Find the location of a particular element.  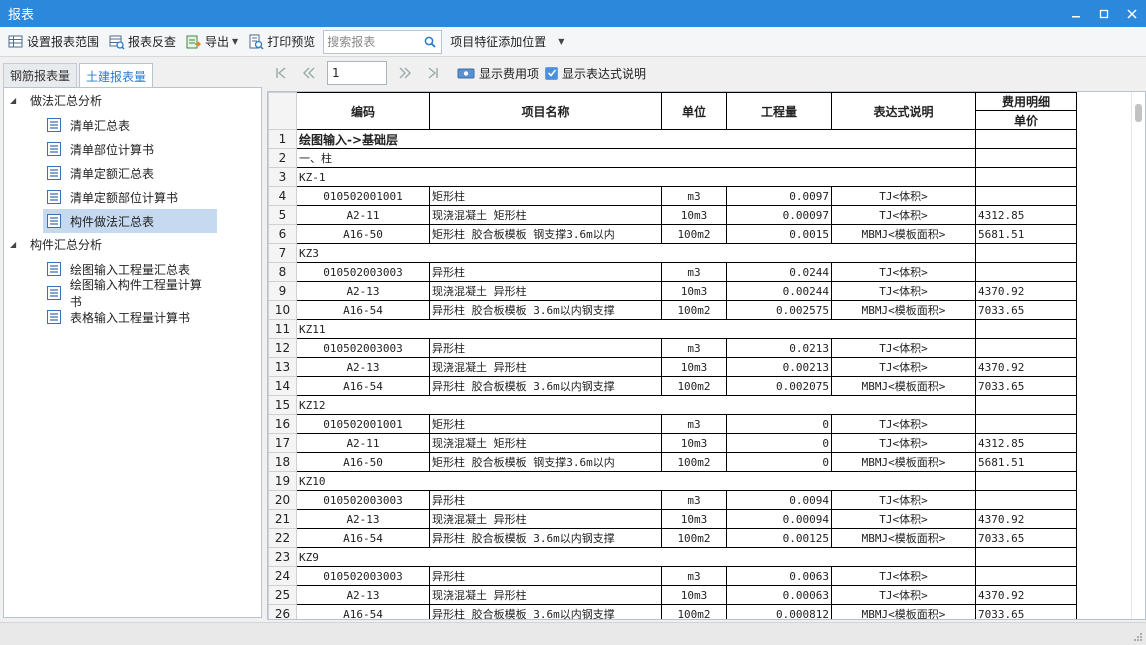

row-number-cell: 22 is located at coordinates (282, 538).